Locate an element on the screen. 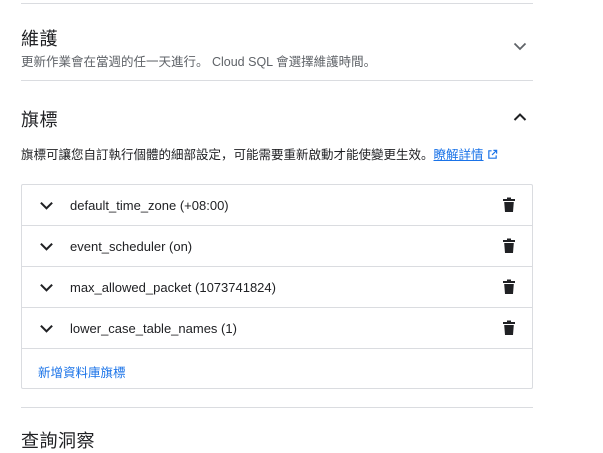 The image size is (603, 453). flags-description-text: 旗標可讓您自訂執行個體的細部設定，可能需要重新啟動才能使變更生效。 is located at coordinates (227, 155).